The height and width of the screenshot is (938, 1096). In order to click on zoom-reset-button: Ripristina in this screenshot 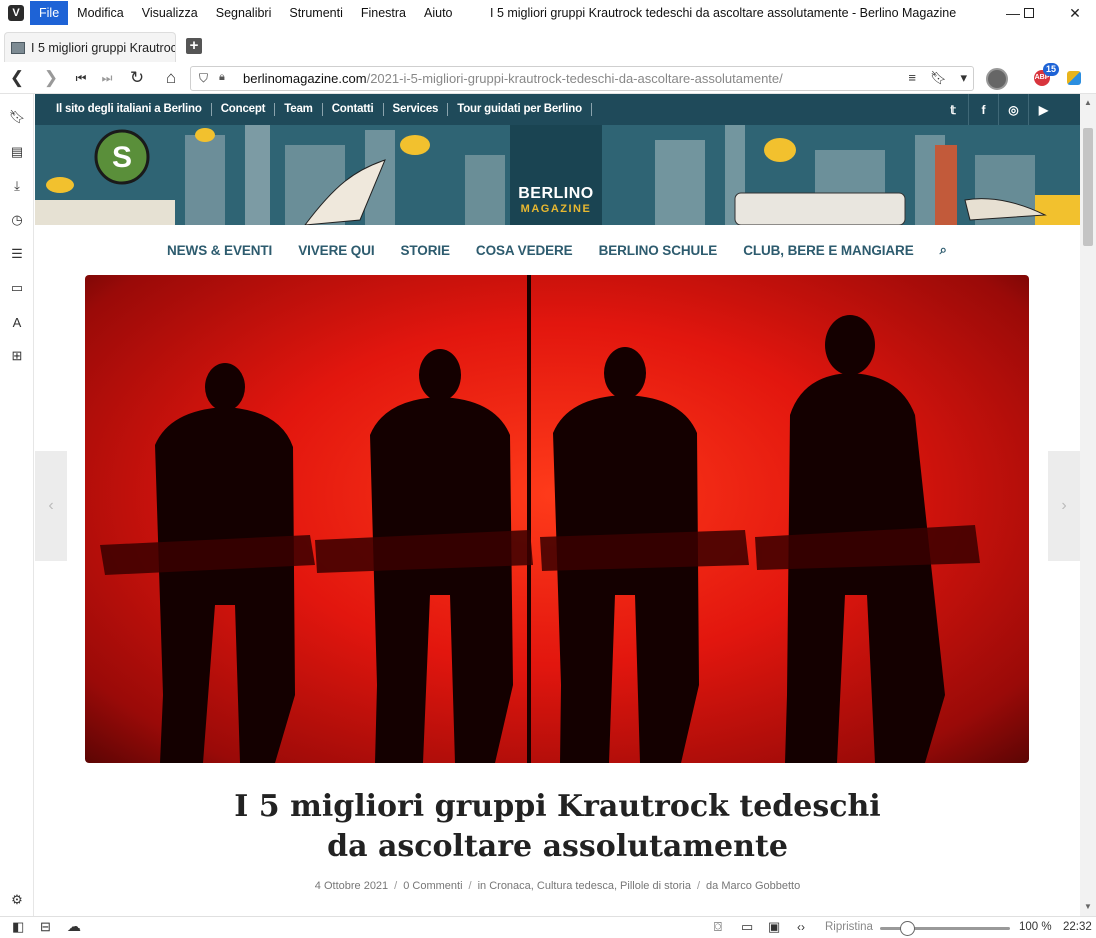, I will do `click(849, 927)`.